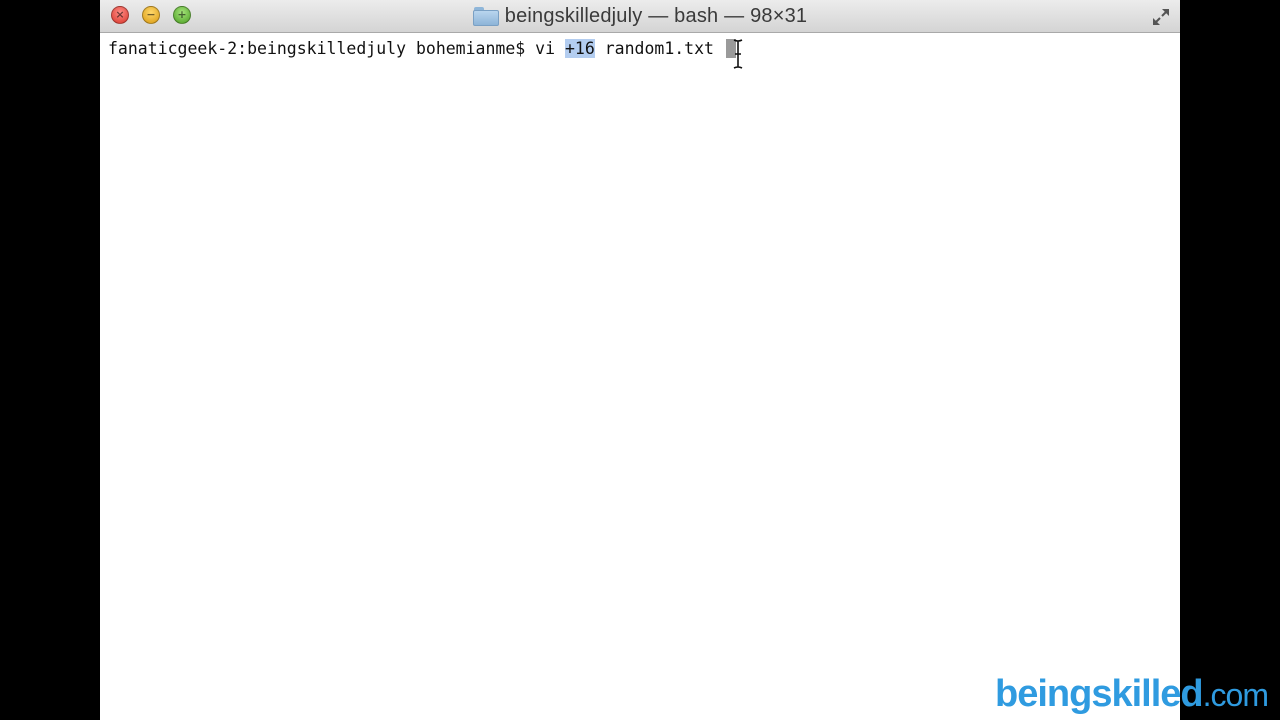 This screenshot has height=720, width=1280. What do you see at coordinates (1099, 694) in the screenshot?
I see `watermark-main: beingskilled` at bounding box center [1099, 694].